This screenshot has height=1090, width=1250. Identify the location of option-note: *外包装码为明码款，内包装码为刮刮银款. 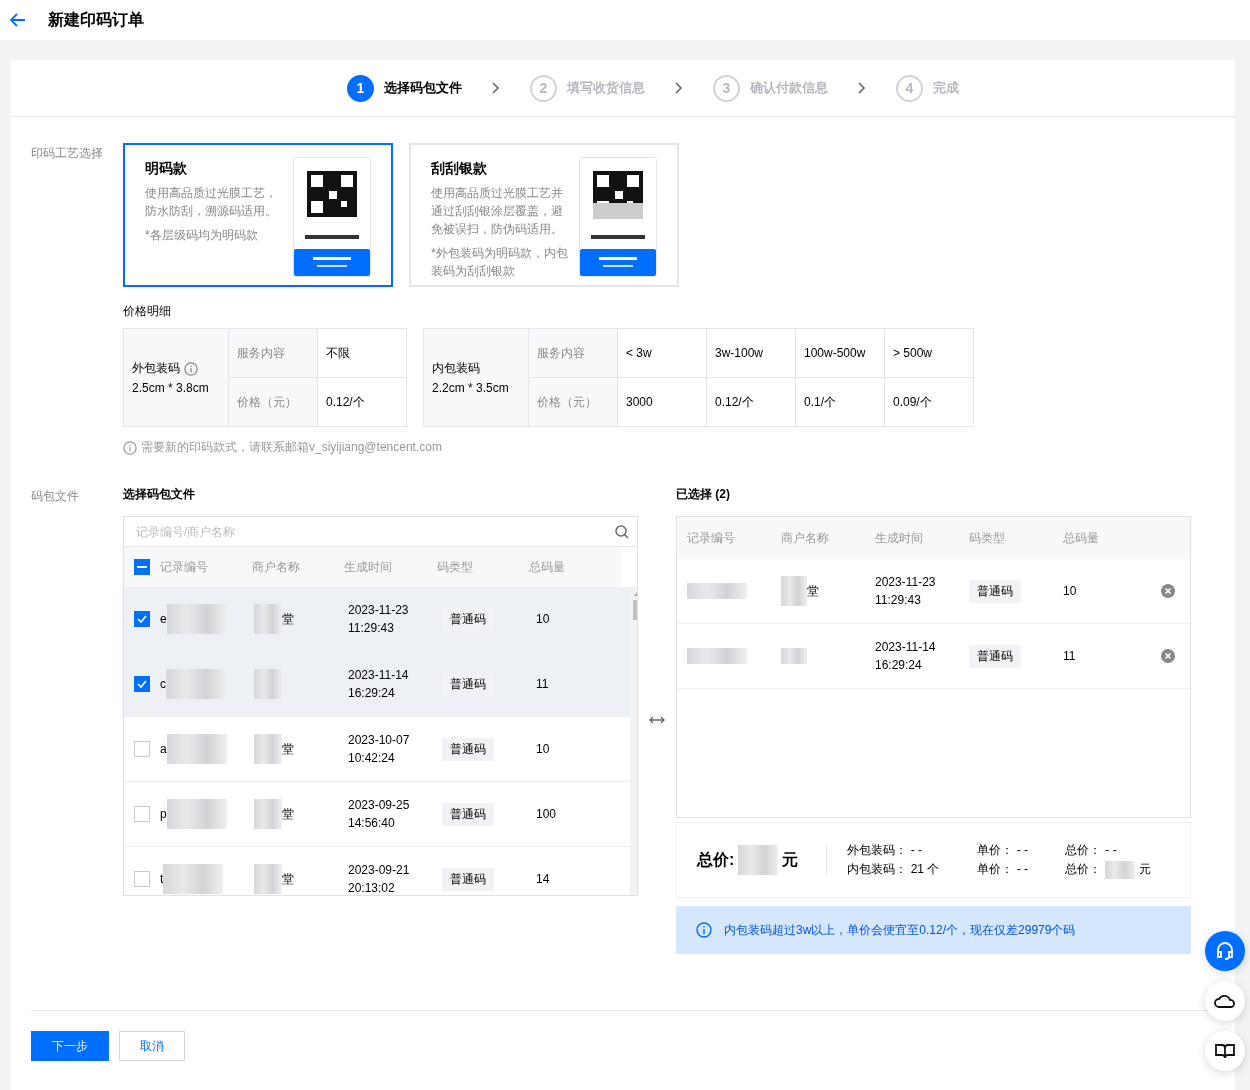
(500, 262).